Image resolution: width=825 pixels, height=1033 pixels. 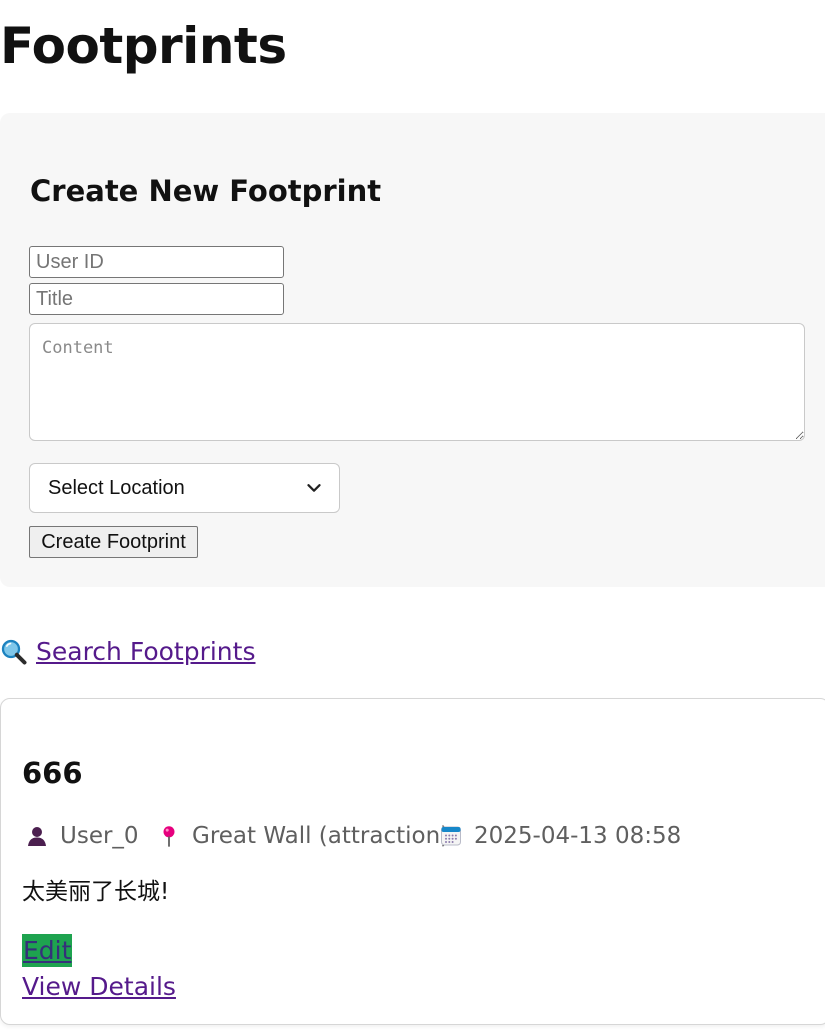 What do you see at coordinates (146, 651) in the screenshot?
I see `search-footprints-label: Search Footprints` at bounding box center [146, 651].